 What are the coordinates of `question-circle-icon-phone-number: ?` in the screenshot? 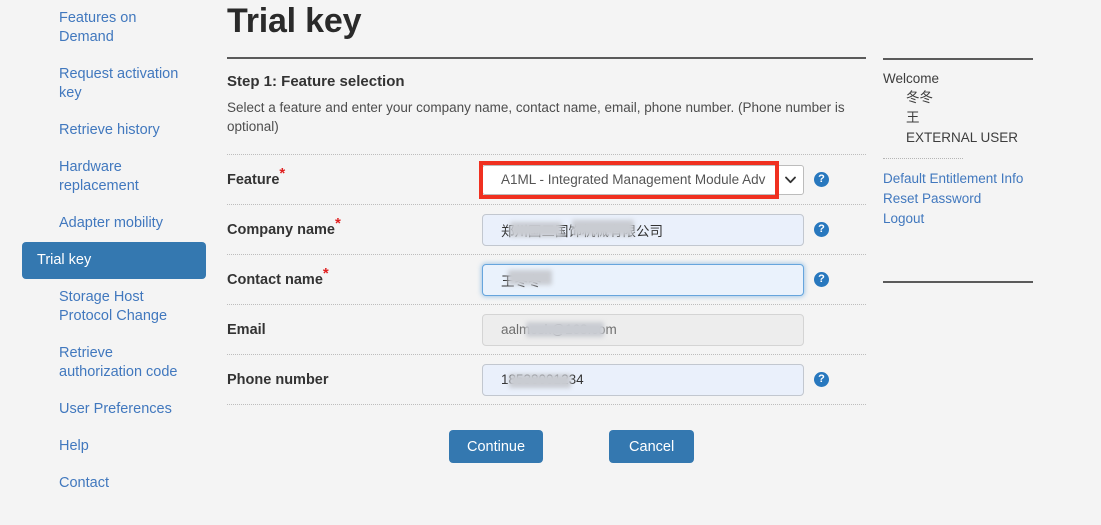 It's located at (821, 379).